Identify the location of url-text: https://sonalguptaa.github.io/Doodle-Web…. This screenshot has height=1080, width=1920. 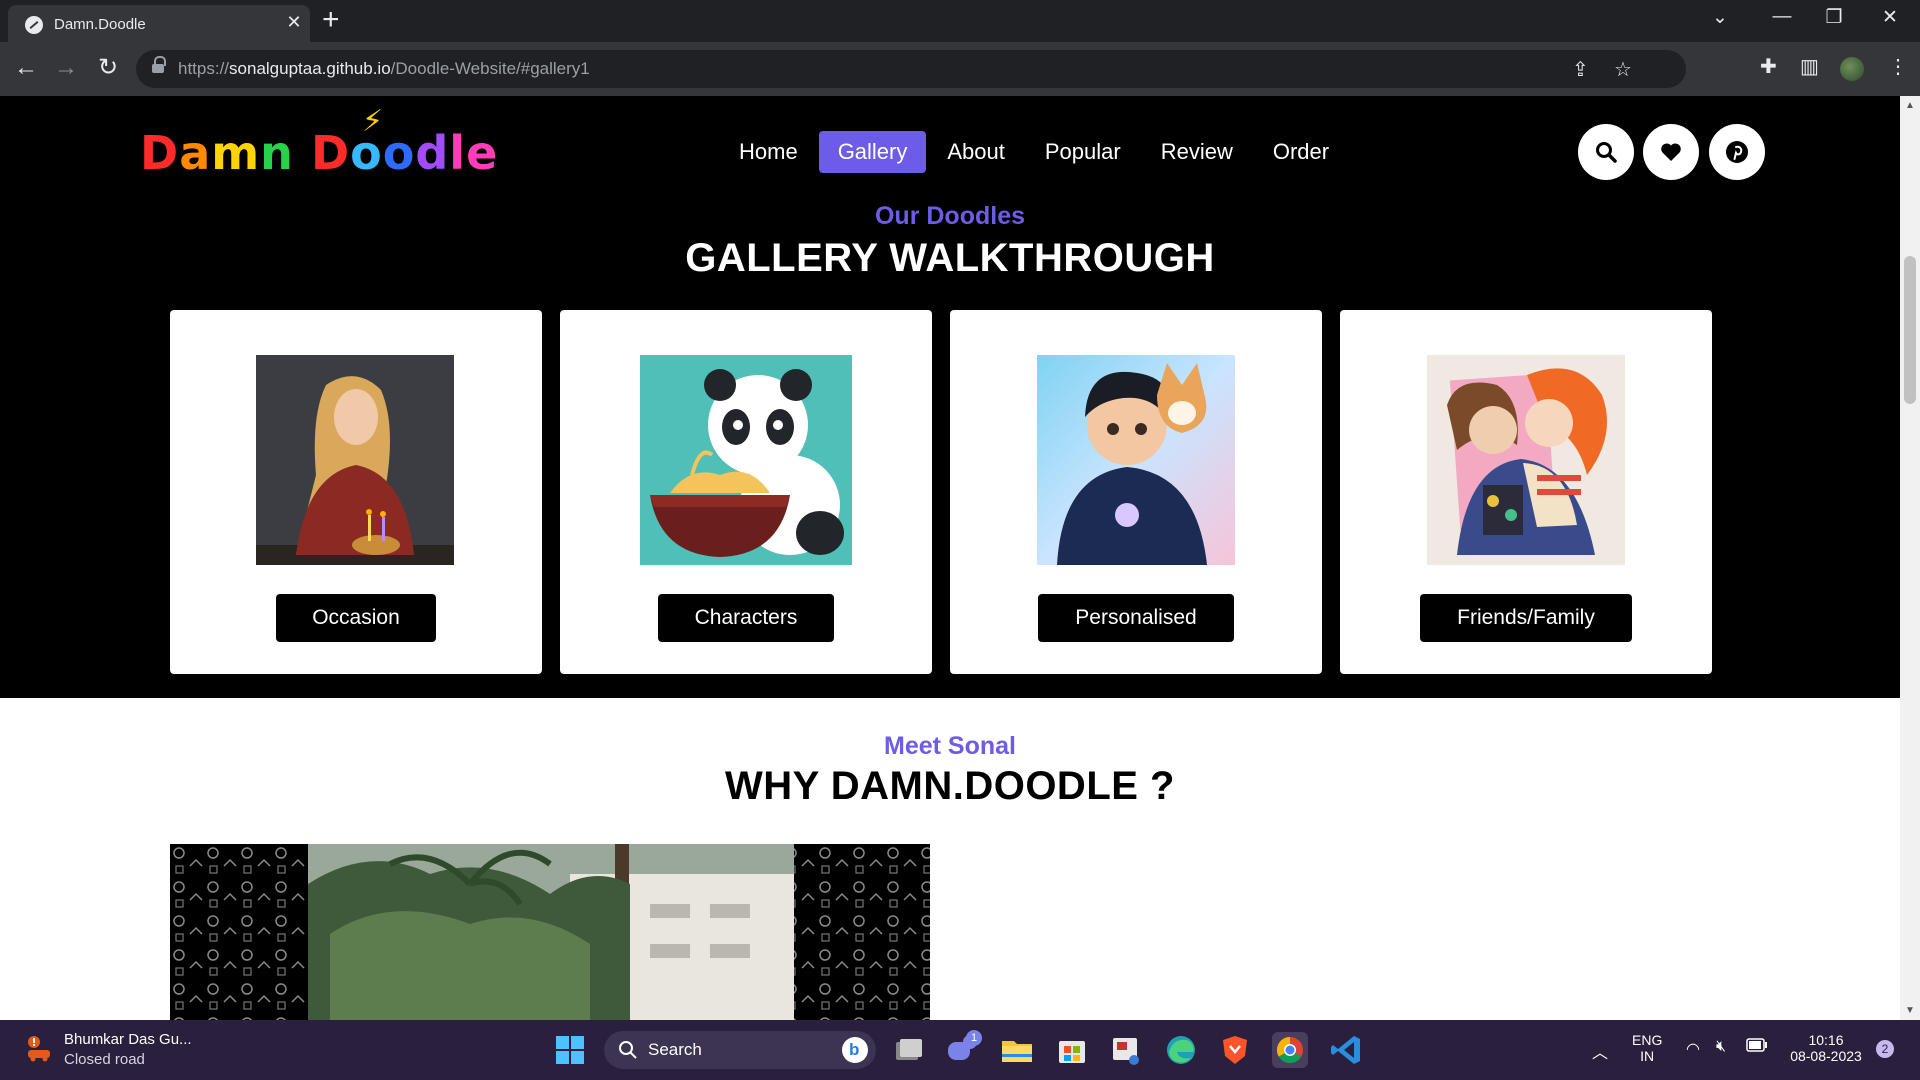
(384, 68).